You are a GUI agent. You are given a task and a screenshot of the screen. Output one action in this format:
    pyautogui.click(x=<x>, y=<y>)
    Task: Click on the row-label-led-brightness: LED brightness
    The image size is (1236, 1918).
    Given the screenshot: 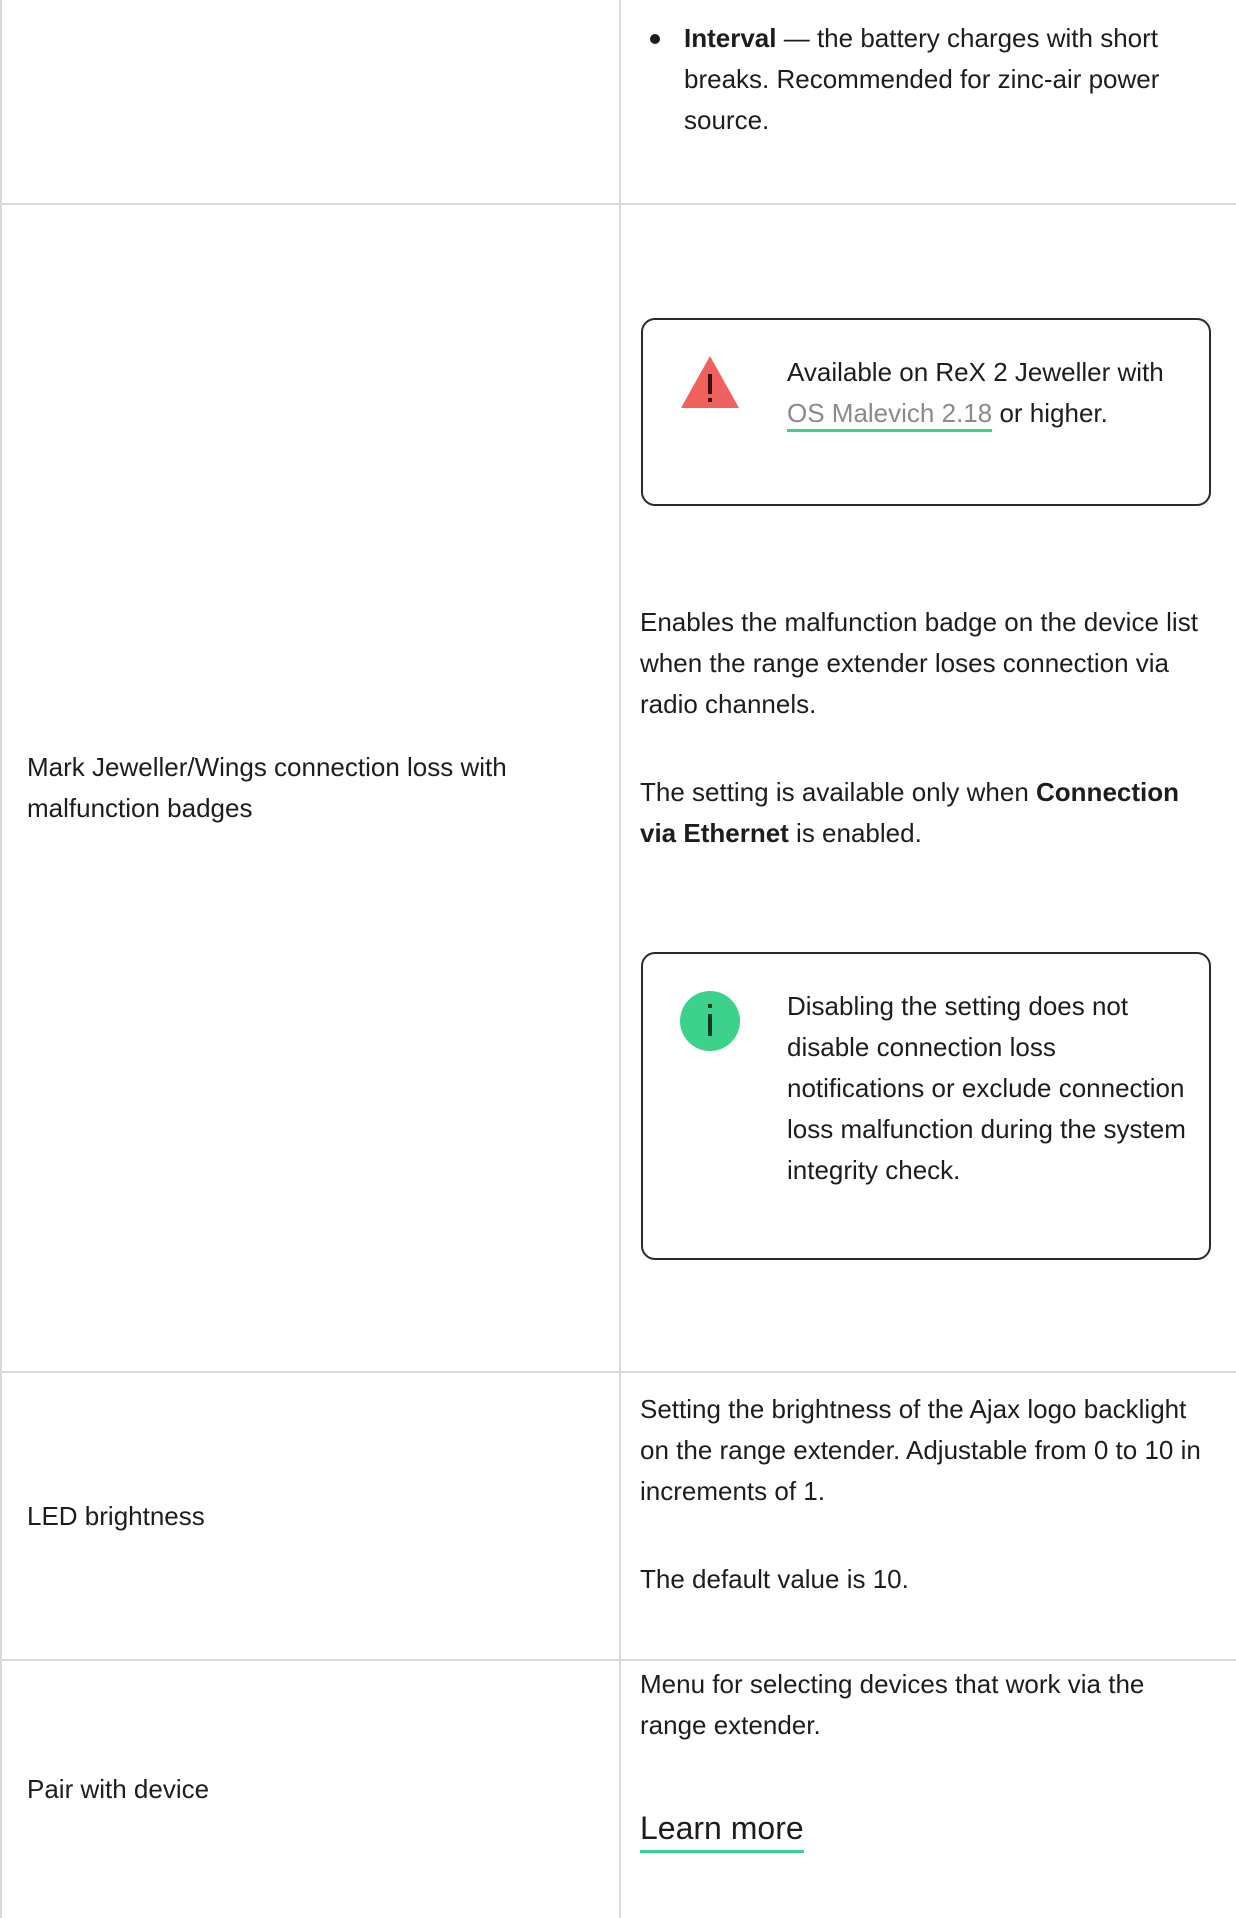 What is the action you would take?
    pyautogui.click(x=307, y=1516)
    